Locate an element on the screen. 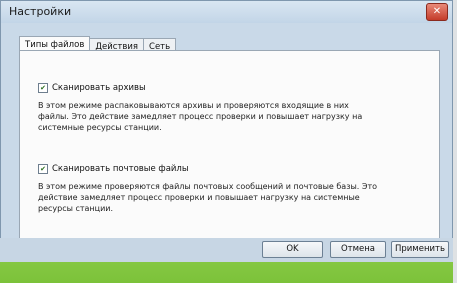  close-button: ✕ is located at coordinates (437, 12).